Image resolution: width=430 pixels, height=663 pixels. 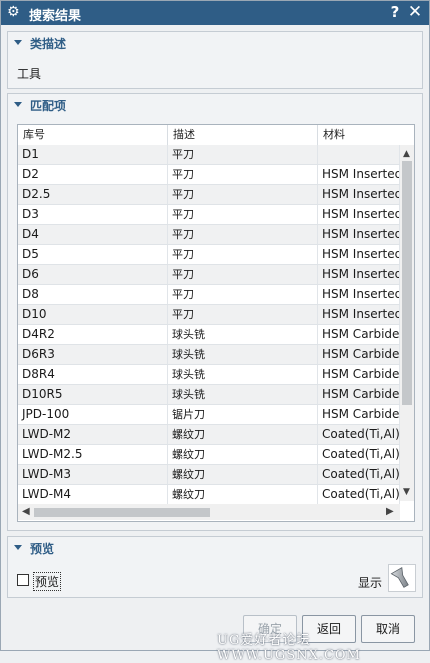 What do you see at coordinates (93, 394) in the screenshot?
I see `cell-library-number: D10R5` at bounding box center [93, 394].